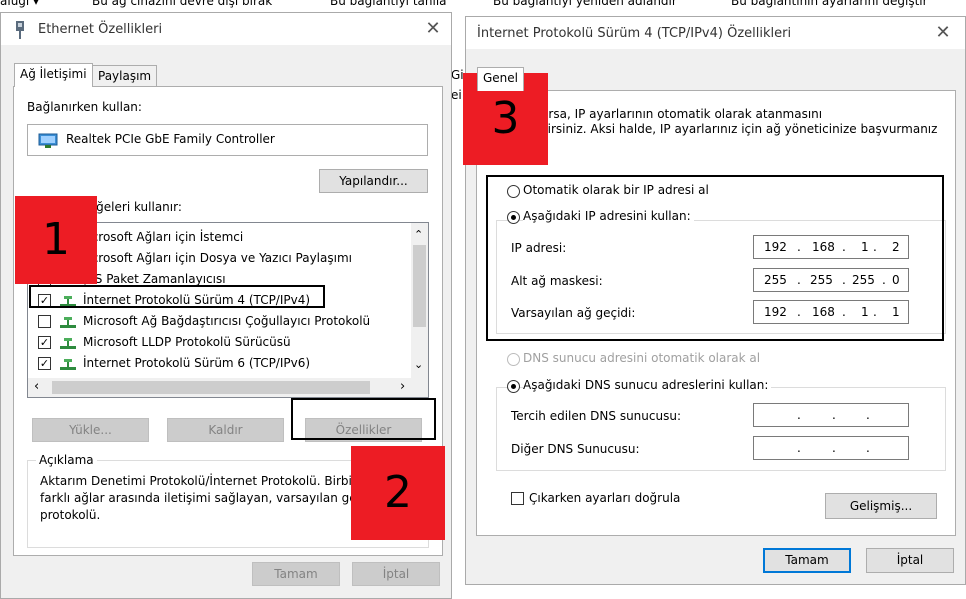 Image resolution: width=966 pixels, height=599 pixels. Describe the element at coordinates (419, 286) in the screenshot. I see `scrollbar-thumb` at that location.